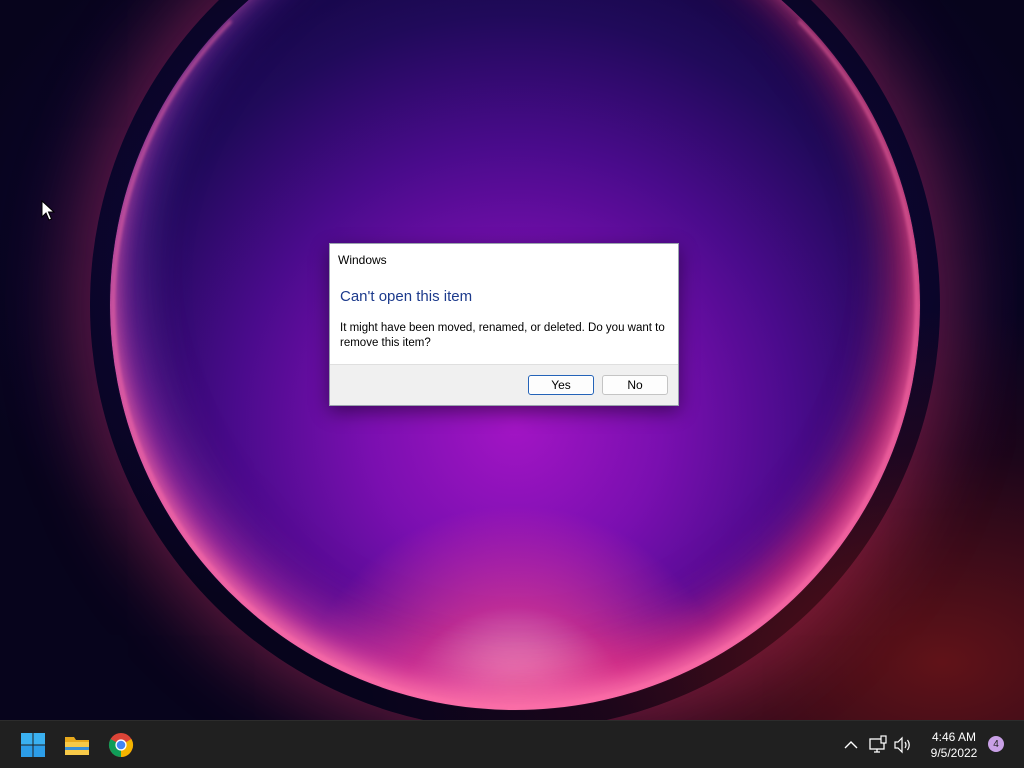 The width and height of the screenshot is (1024, 768). What do you see at coordinates (362, 260) in the screenshot?
I see `dialog-title: Windows` at bounding box center [362, 260].